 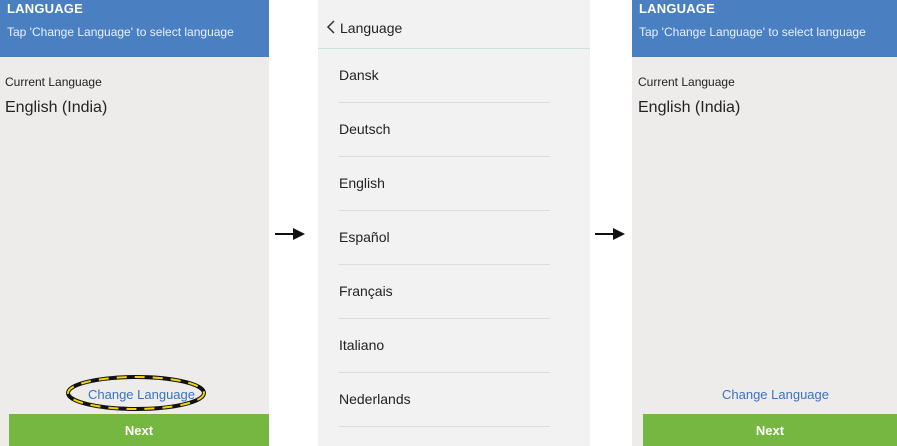 I want to click on language-option: English, so click(x=444, y=184).